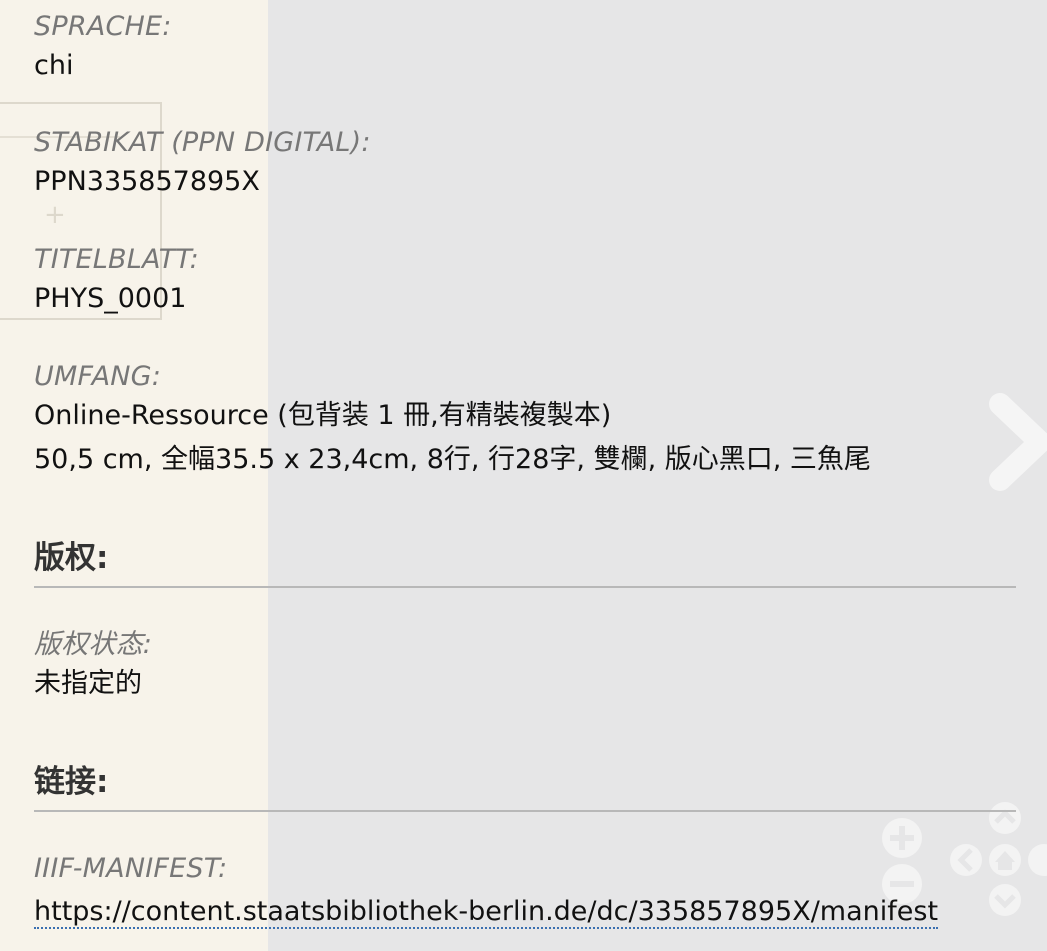 The height and width of the screenshot is (951, 1047). I want to click on field-value: PHYS_0001, so click(110, 298).